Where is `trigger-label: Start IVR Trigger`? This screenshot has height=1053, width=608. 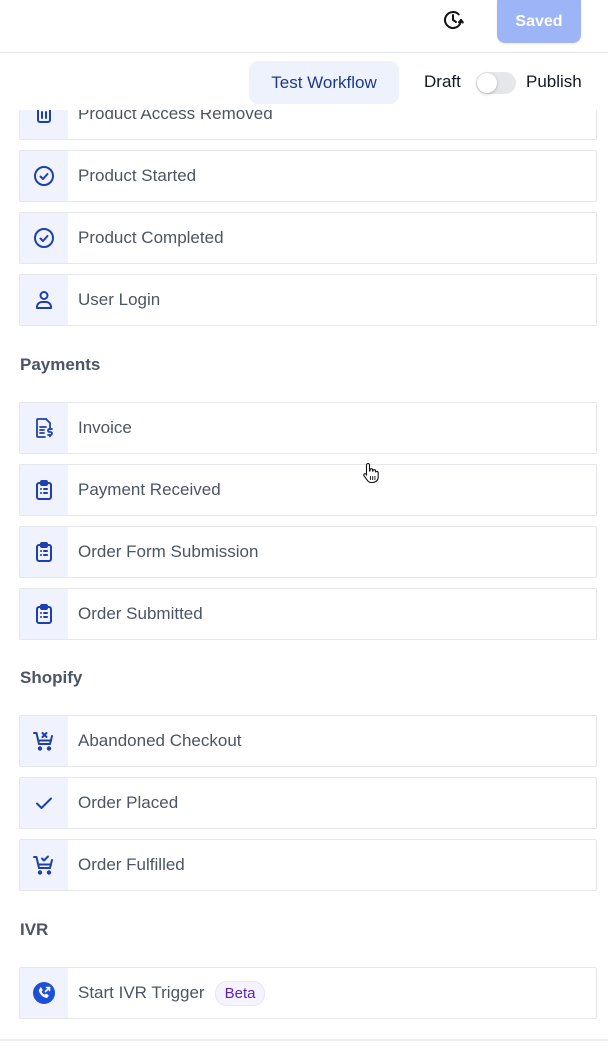
trigger-label: Start IVR Trigger is located at coordinates (141, 992).